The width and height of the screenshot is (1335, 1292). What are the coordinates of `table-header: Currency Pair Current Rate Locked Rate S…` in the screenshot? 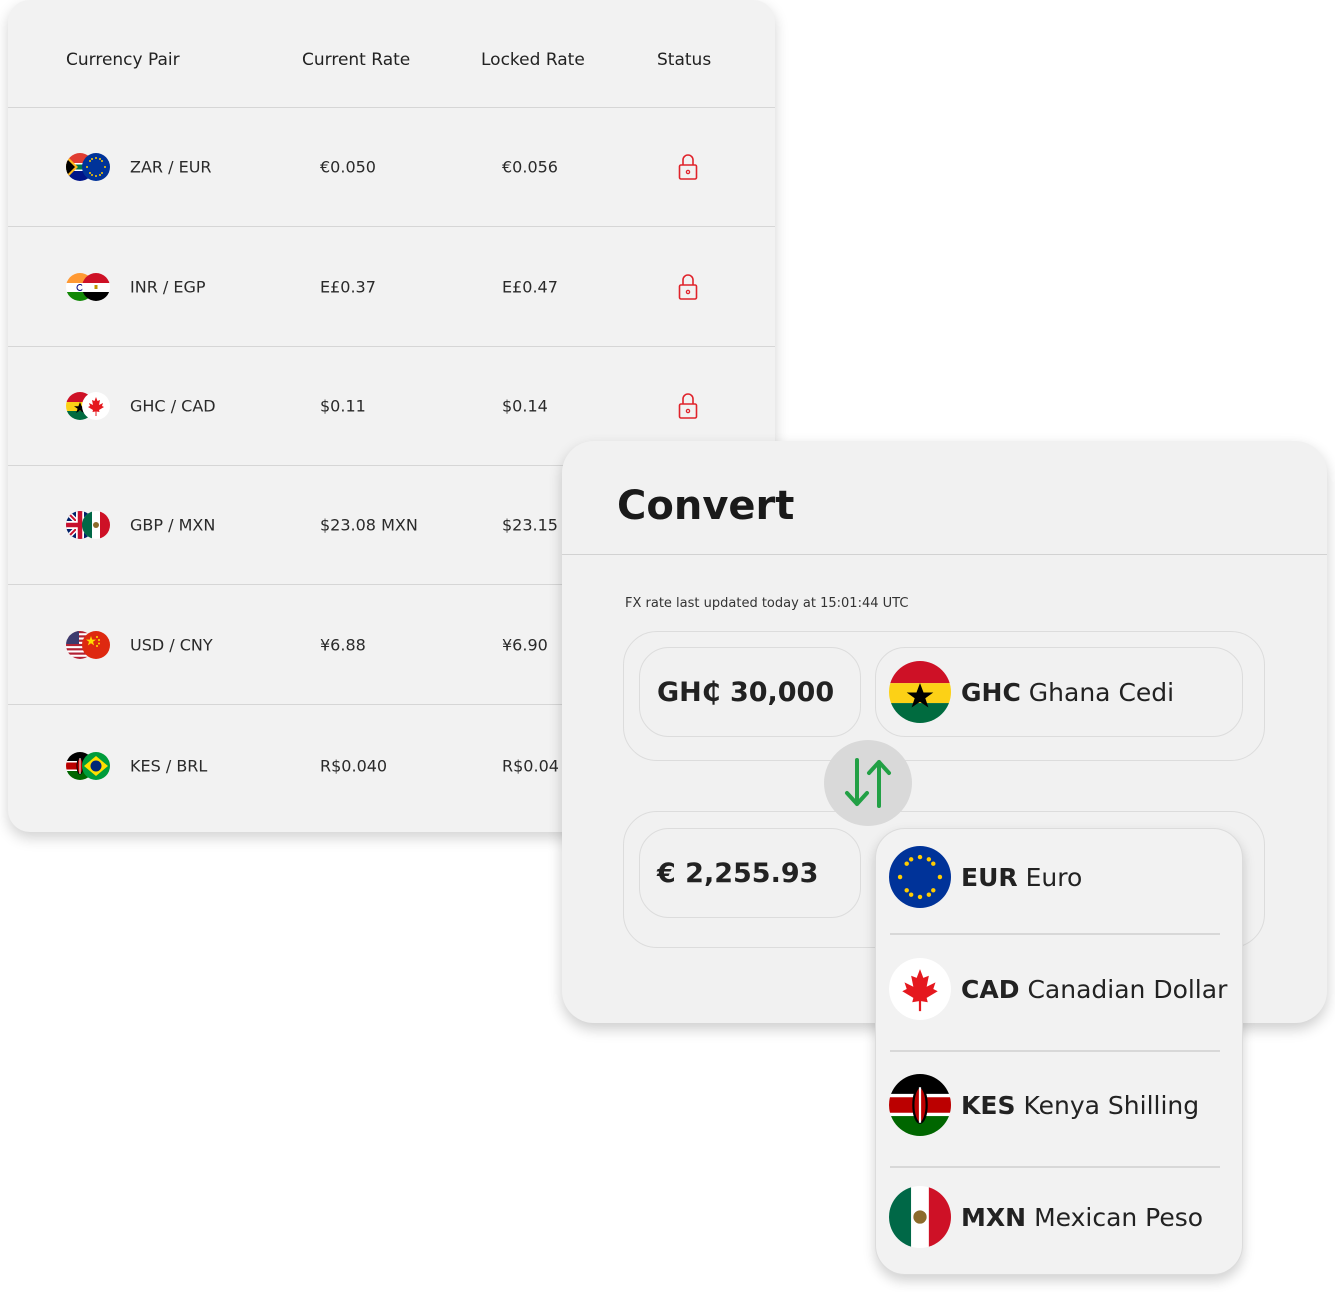 It's located at (391, 54).